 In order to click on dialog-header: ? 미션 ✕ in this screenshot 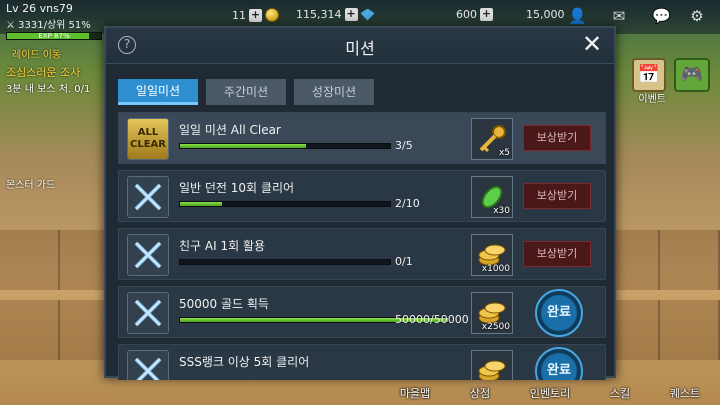, I will do `click(360, 46)`.